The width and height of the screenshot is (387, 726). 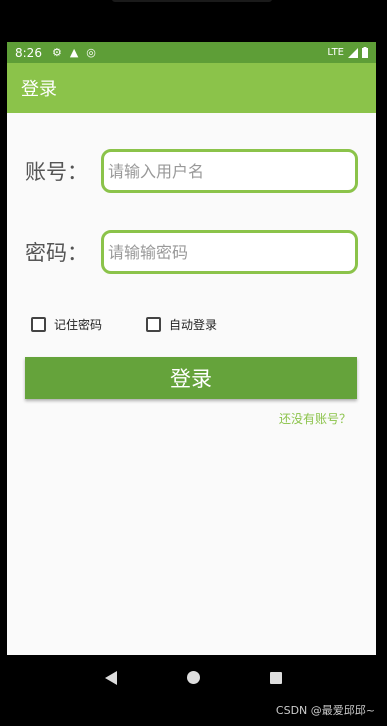 I want to click on a-icon: ▲, so click(x=74, y=52).